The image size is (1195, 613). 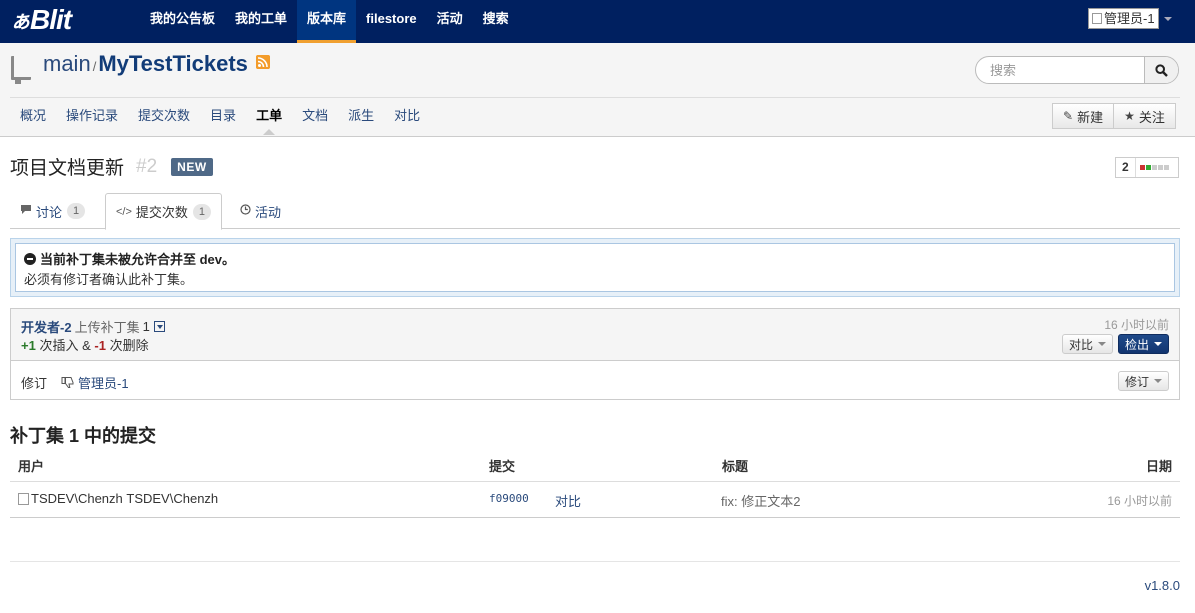 I want to click on merge-alert: 当前补丁集未被允许合并至 dev。 必须有修订者确认此补丁集。, so click(x=595, y=267).